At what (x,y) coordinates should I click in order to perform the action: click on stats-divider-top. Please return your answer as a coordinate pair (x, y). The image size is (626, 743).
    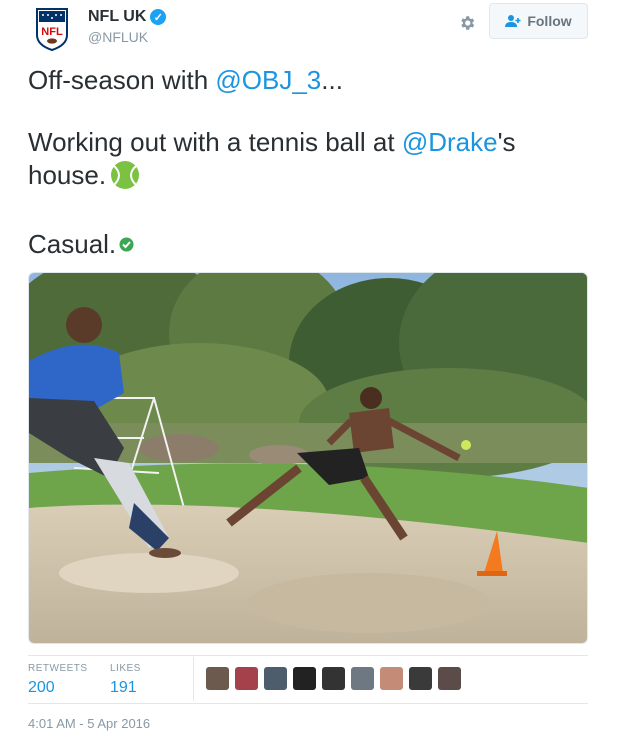
    Looking at the image, I should click on (308, 655).